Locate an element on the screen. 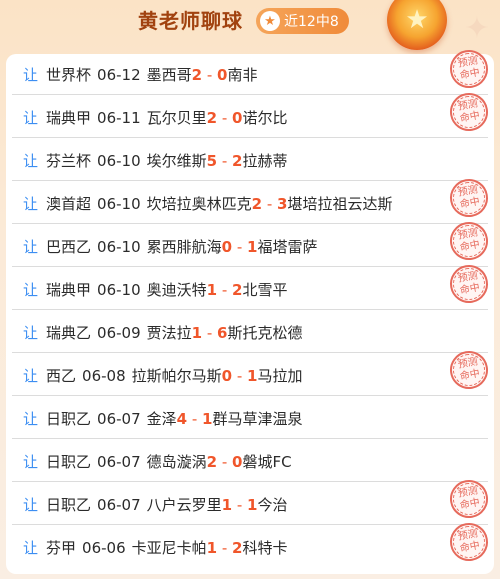 The height and width of the screenshot is (579, 500). home-team: 卡亚尼卡帕 is located at coordinates (169, 548).